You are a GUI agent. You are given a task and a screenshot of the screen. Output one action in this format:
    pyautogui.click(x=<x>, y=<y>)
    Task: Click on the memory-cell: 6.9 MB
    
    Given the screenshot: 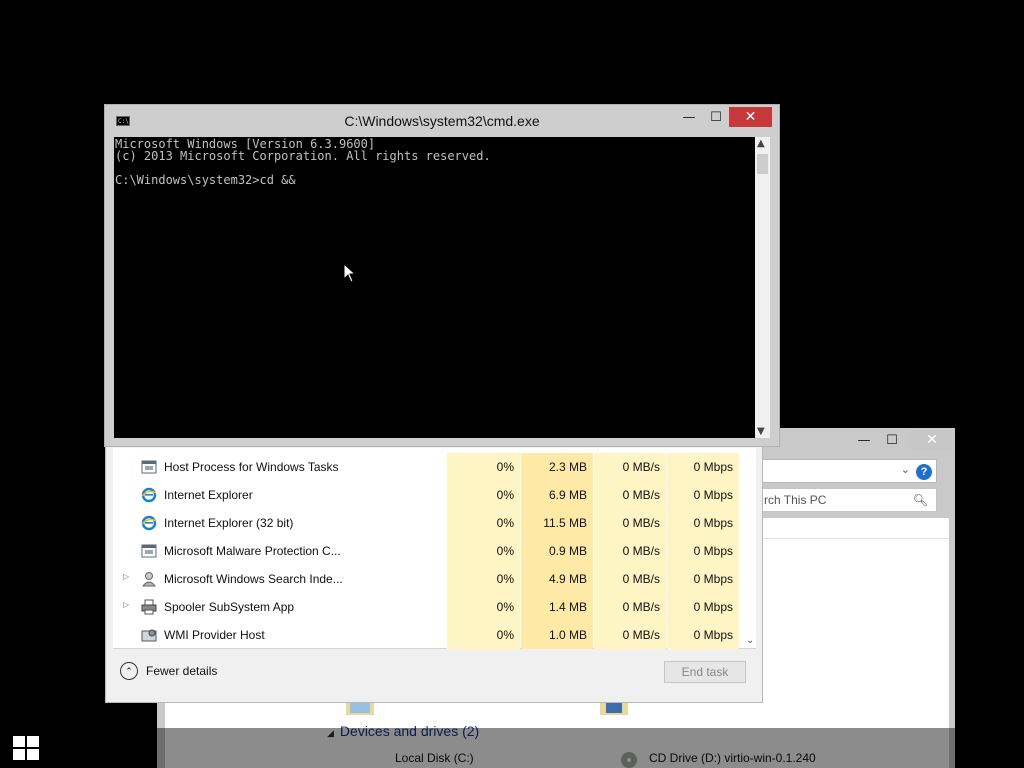 What is the action you would take?
    pyautogui.click(x=557, y=495)
    